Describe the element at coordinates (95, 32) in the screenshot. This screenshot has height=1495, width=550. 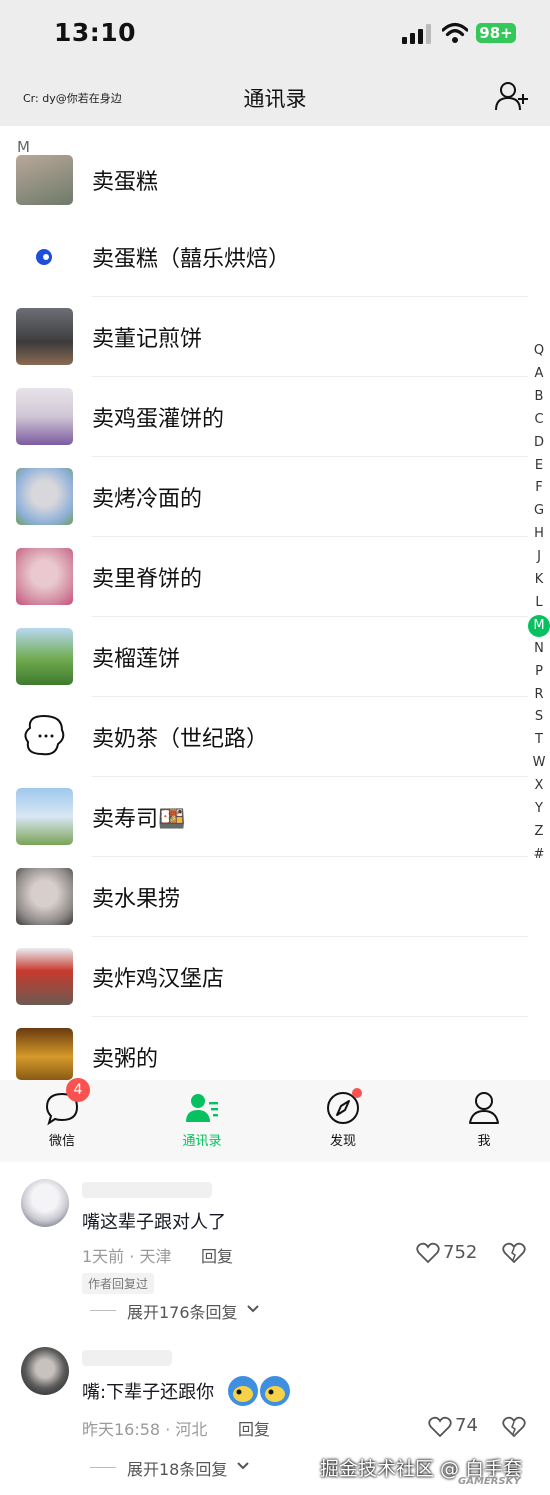
I see `status-time: 13:10` at that location.